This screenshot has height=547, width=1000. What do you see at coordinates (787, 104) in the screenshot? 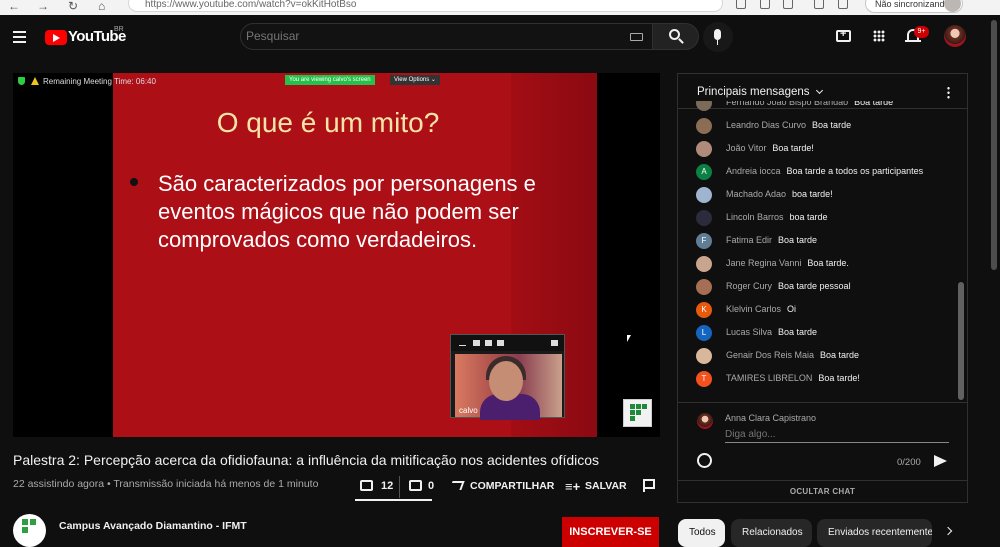
I see `chat-author-name: Fernando João Bispo Brandão` at bounding box center [787, 104].